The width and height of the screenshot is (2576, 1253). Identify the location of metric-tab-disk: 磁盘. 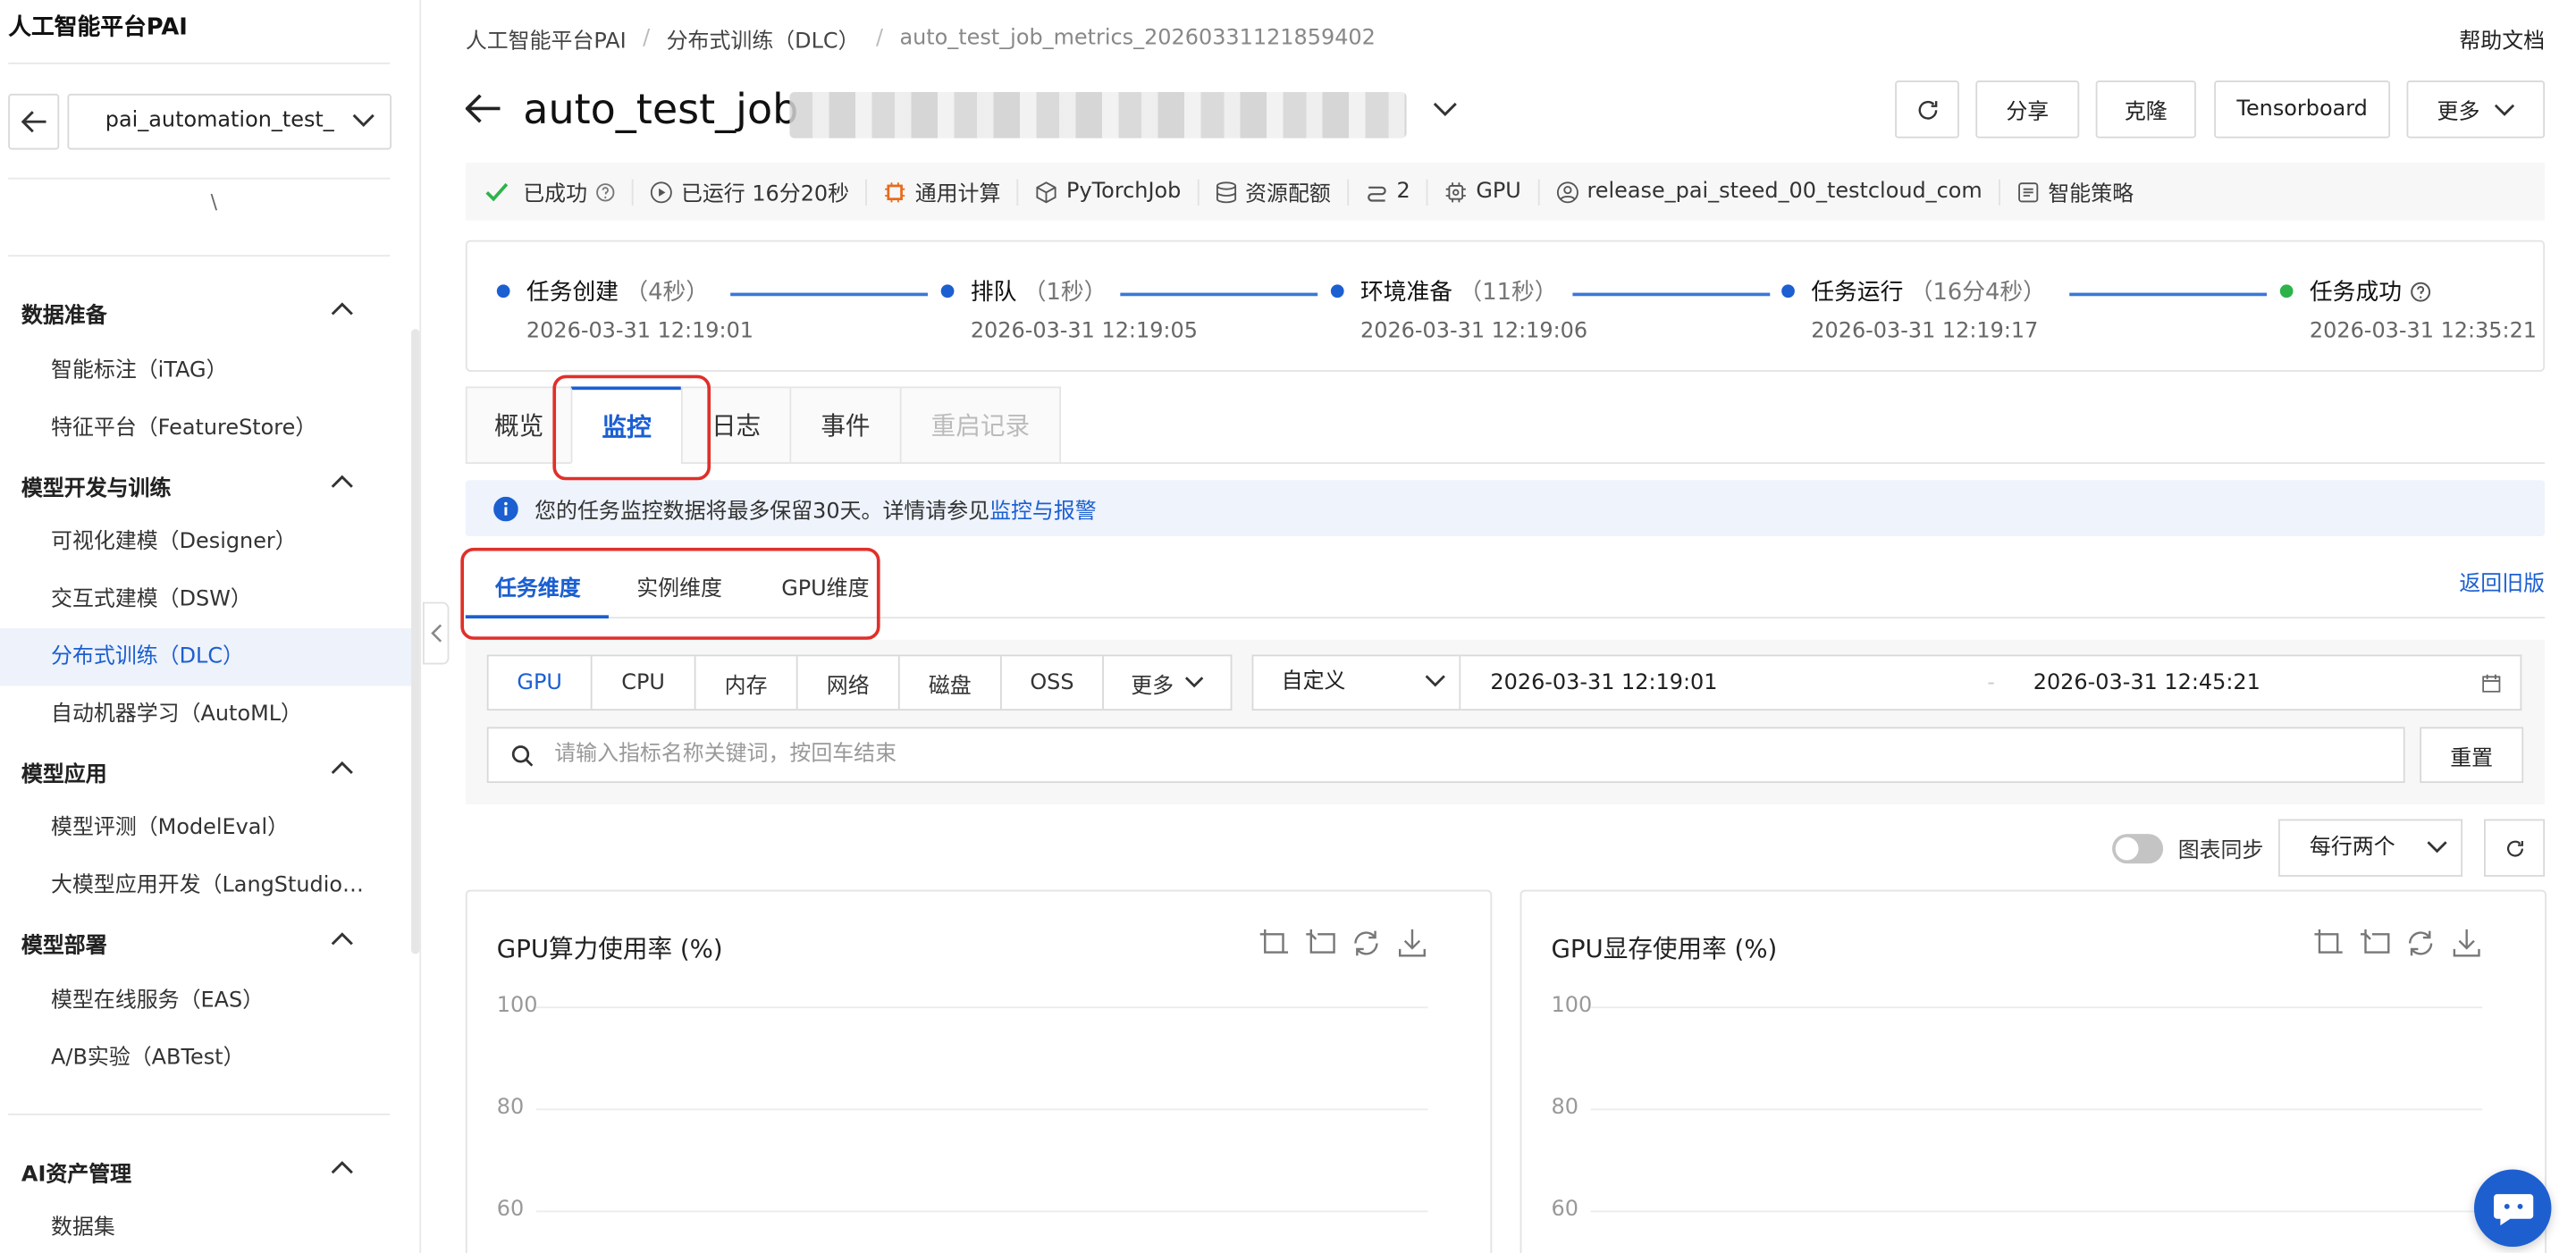
(951, 683).